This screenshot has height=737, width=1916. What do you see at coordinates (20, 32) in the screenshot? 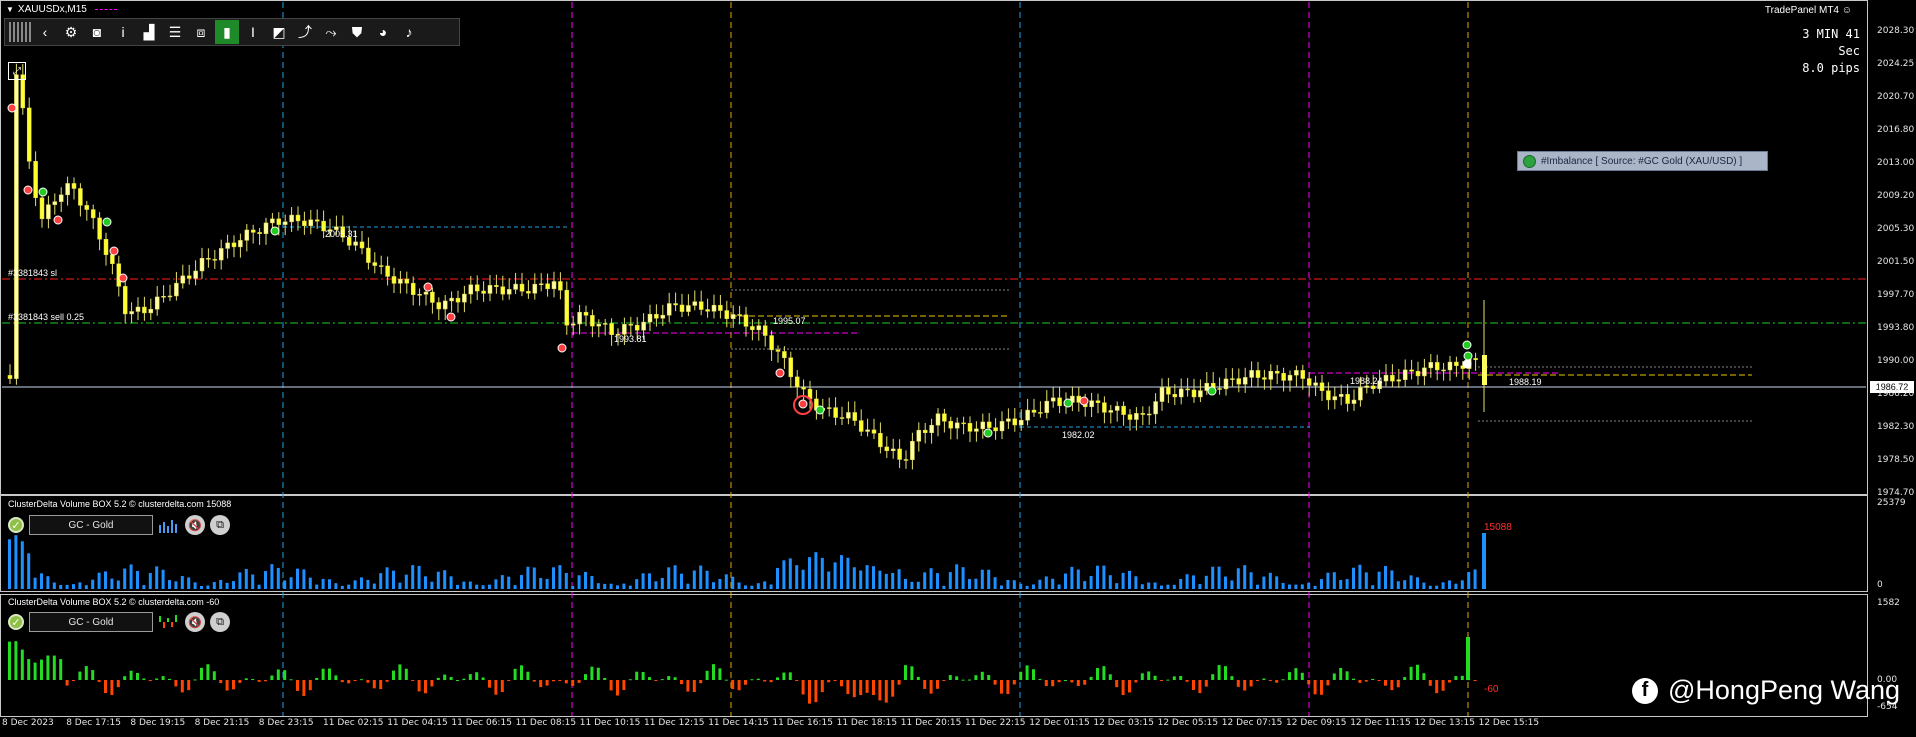
I see `toolbar-grip` at bounding box center [20, 32].